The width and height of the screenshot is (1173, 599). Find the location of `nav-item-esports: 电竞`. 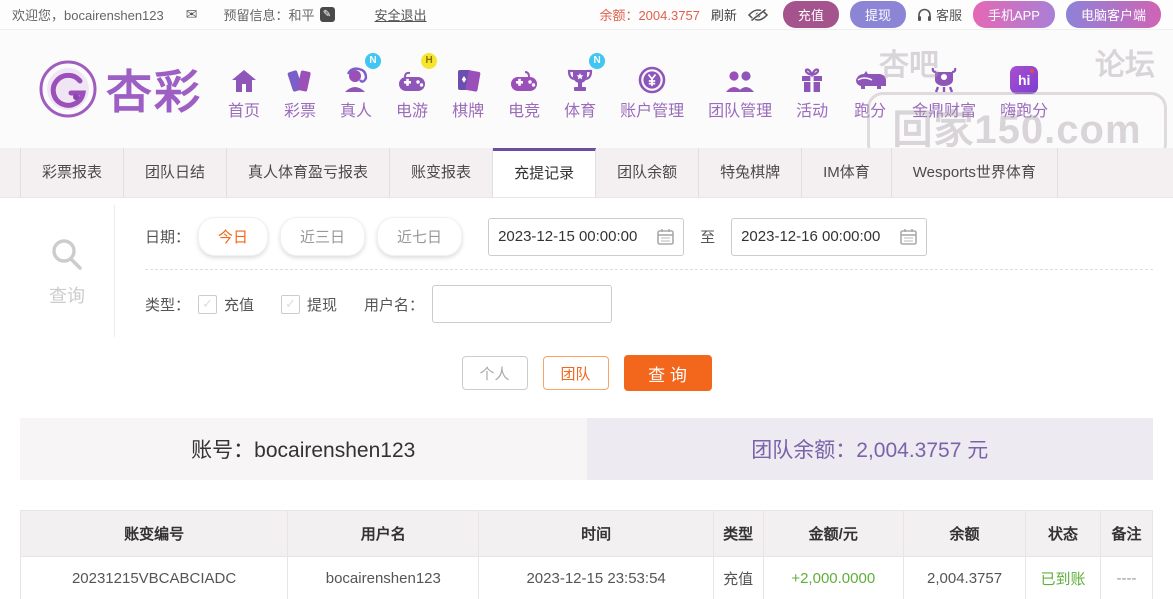

nav-item-esports: 电竞 is located at coordinates (524, 89).